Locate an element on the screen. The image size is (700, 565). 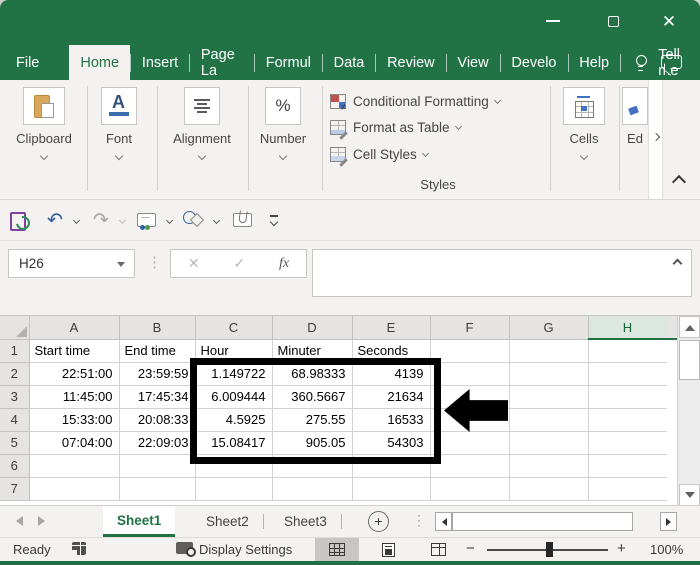
scroll-down-button is located at coordinates (689, 494).